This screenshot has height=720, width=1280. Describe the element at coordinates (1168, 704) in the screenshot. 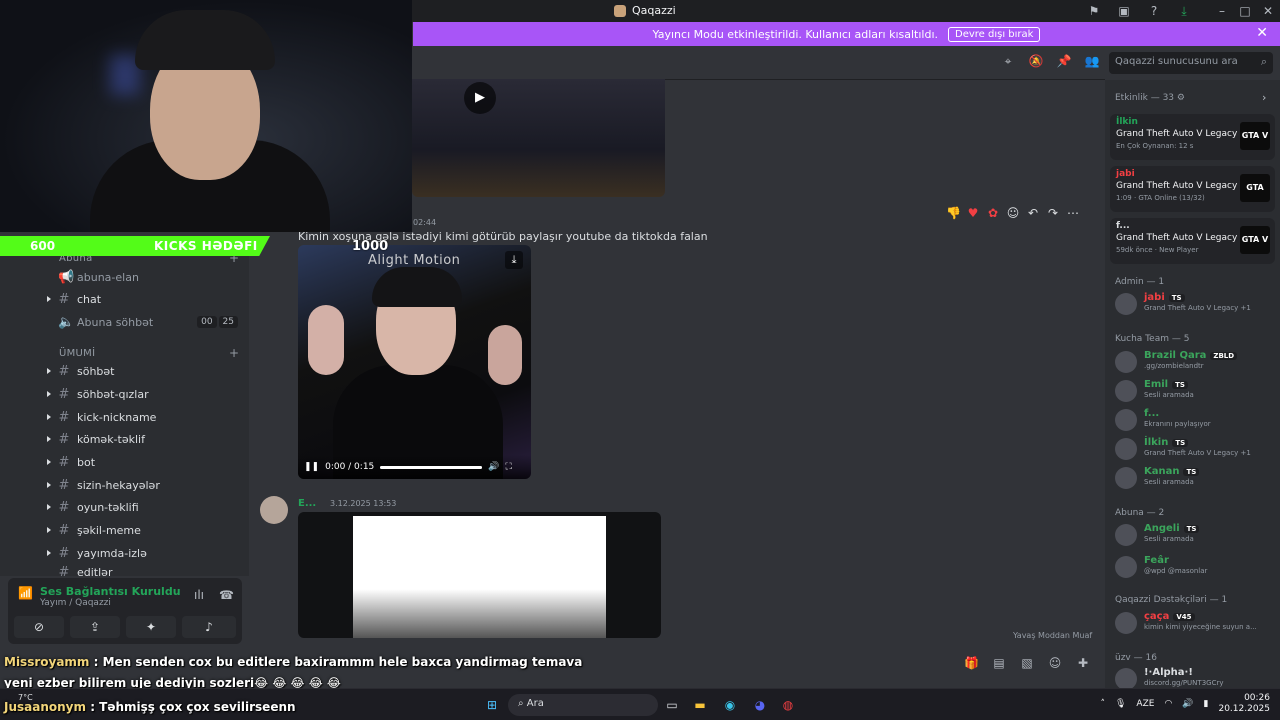

I see `wifi-icon: ◠` at that location.